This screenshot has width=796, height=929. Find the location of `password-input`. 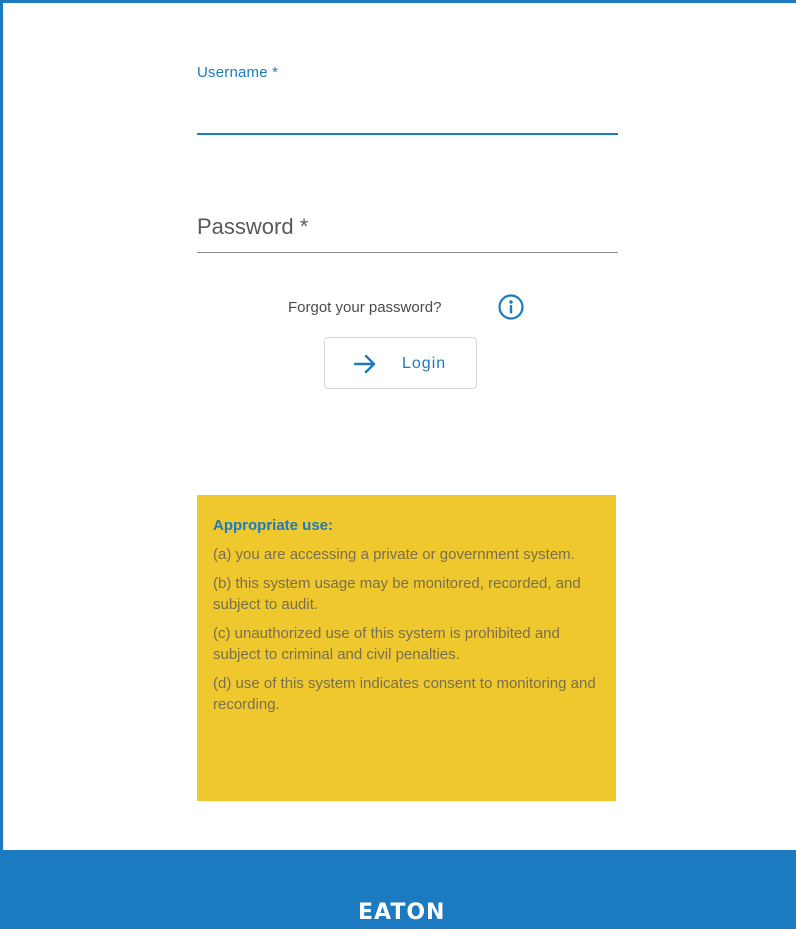

password-input is located at coordinates (407, 230).